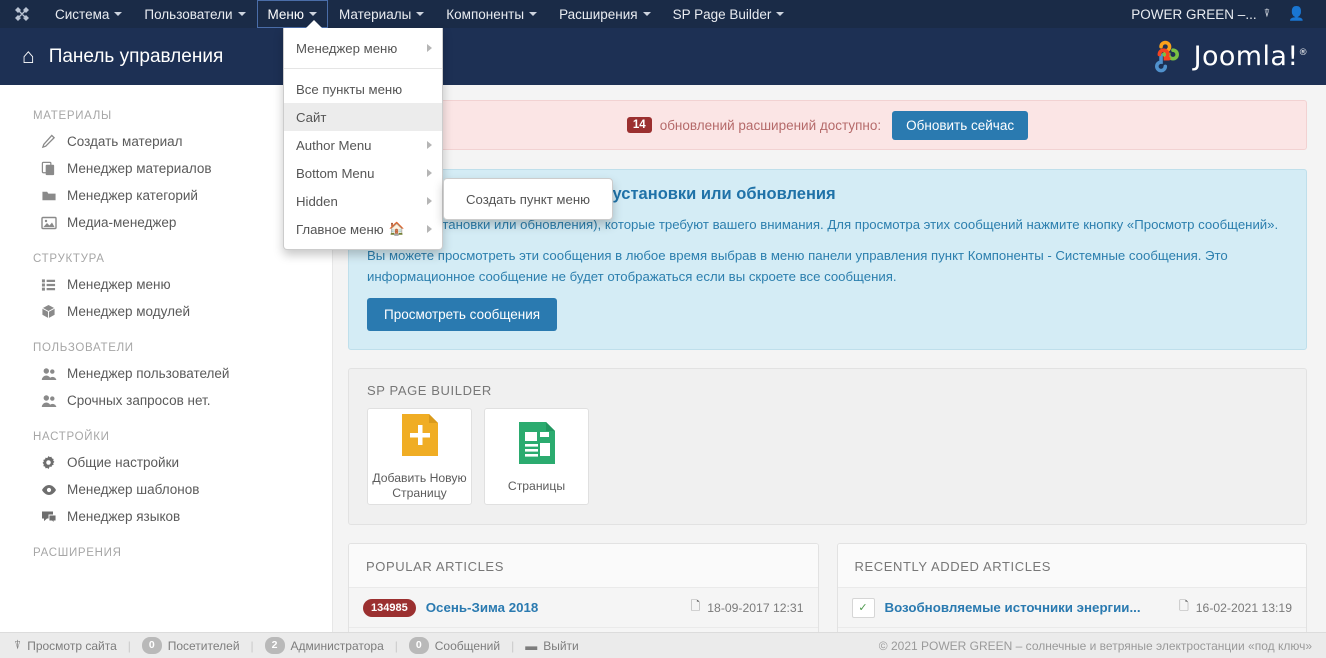 The width and height of the screenshot is (1326, 658). Describe the element at coordinates (335, 173) in the screenshot. I see `dropdown-item-label: Bottom Menu` at that location.